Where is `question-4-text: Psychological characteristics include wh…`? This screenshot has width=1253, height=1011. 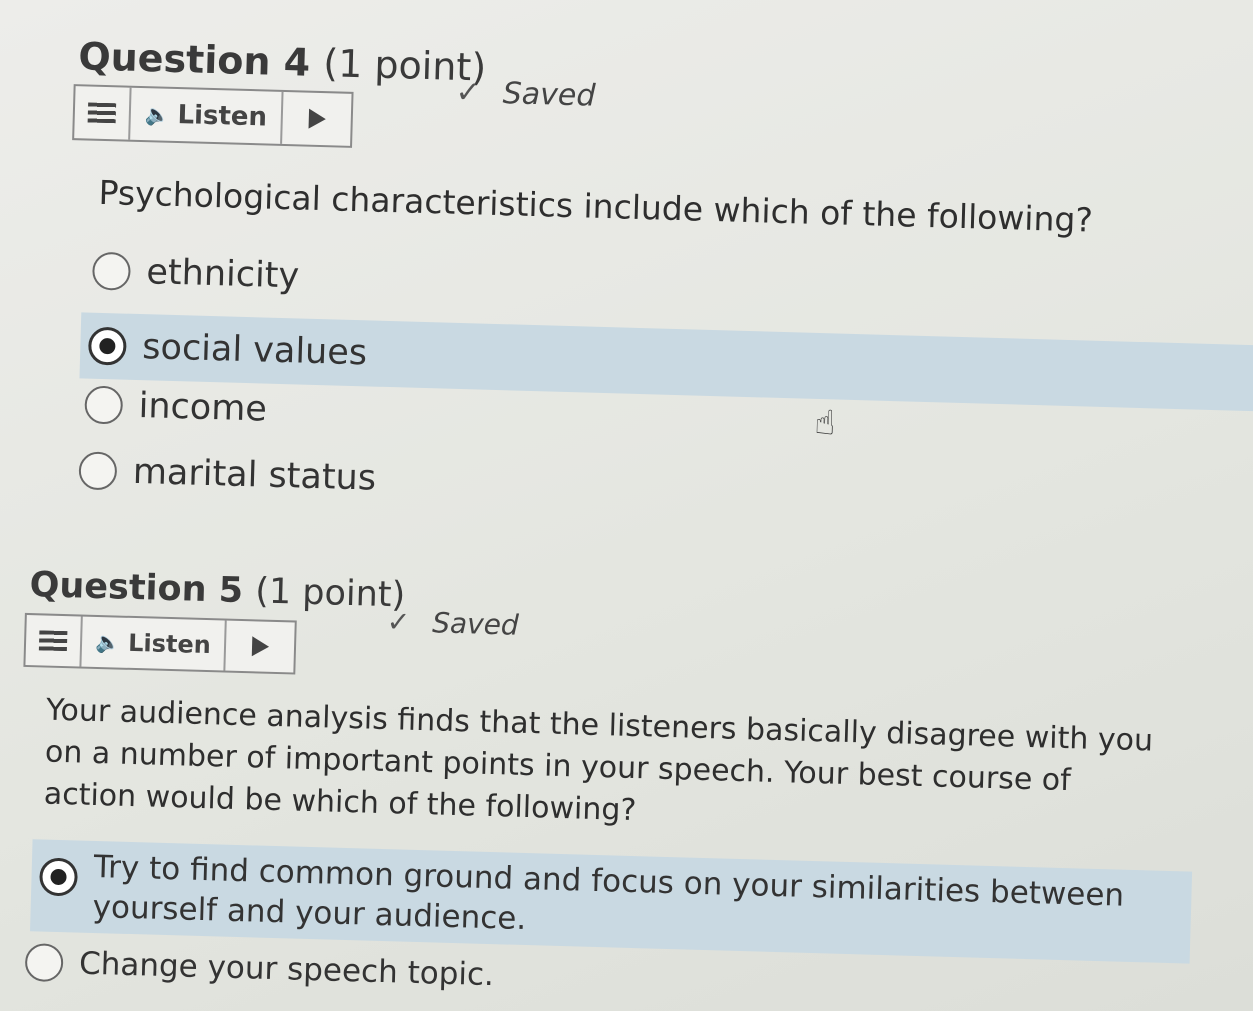 question-4-text: Psychological characteristics include wh… is located at coordinates (596, 206).